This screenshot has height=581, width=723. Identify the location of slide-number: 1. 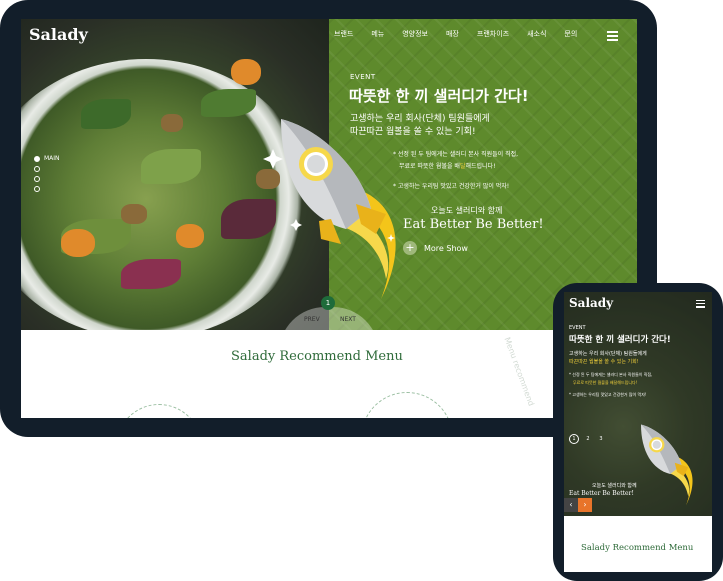
(574, 439).